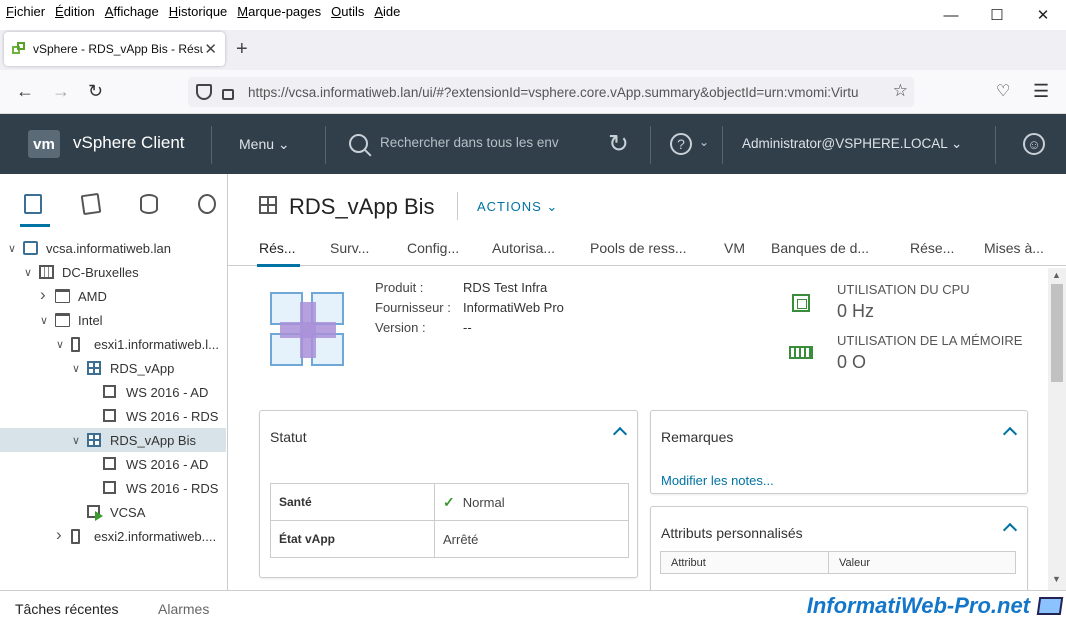 This screenshot has width=1066, height=624. What do you see at coordinates (210, 49) in the screenshot?
I see `close-tab-icon: ✕` at bounding box center [210, 49].